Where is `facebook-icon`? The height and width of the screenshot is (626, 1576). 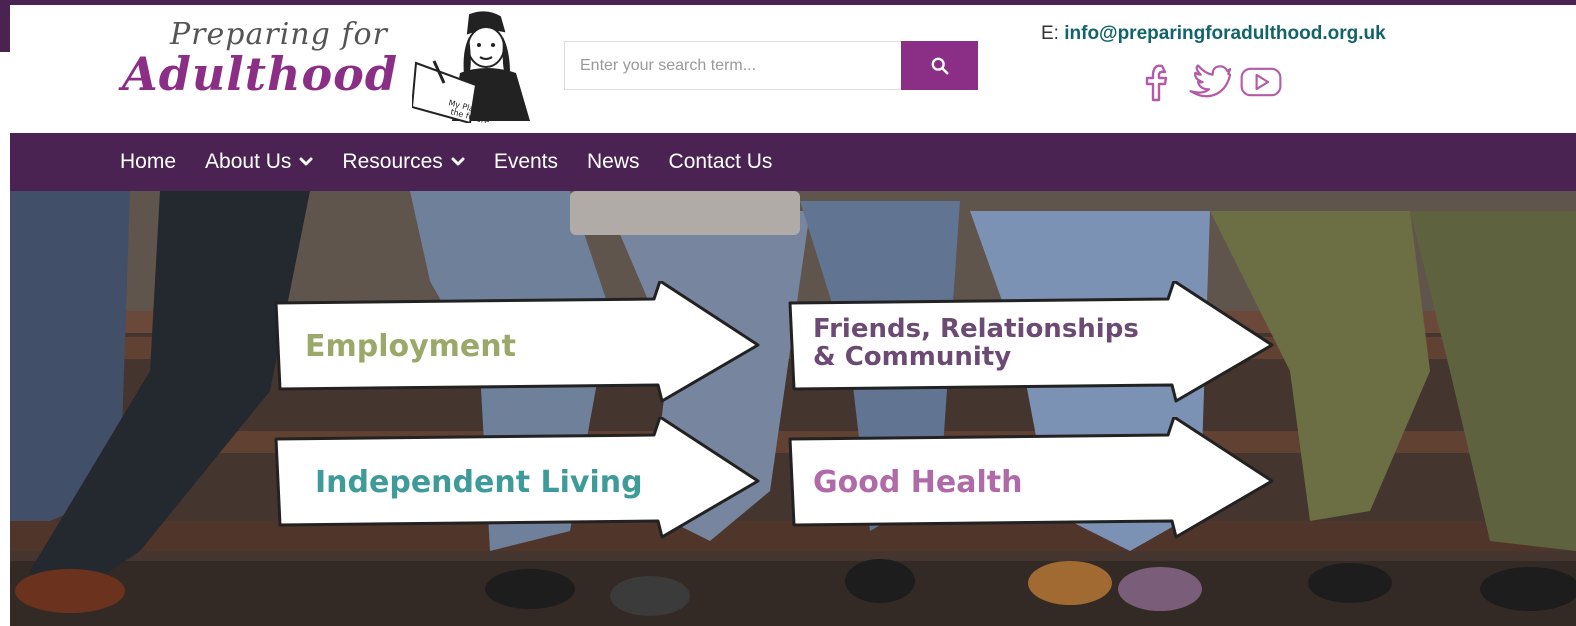
facebook-icon is located at coordinates (1156, 83).